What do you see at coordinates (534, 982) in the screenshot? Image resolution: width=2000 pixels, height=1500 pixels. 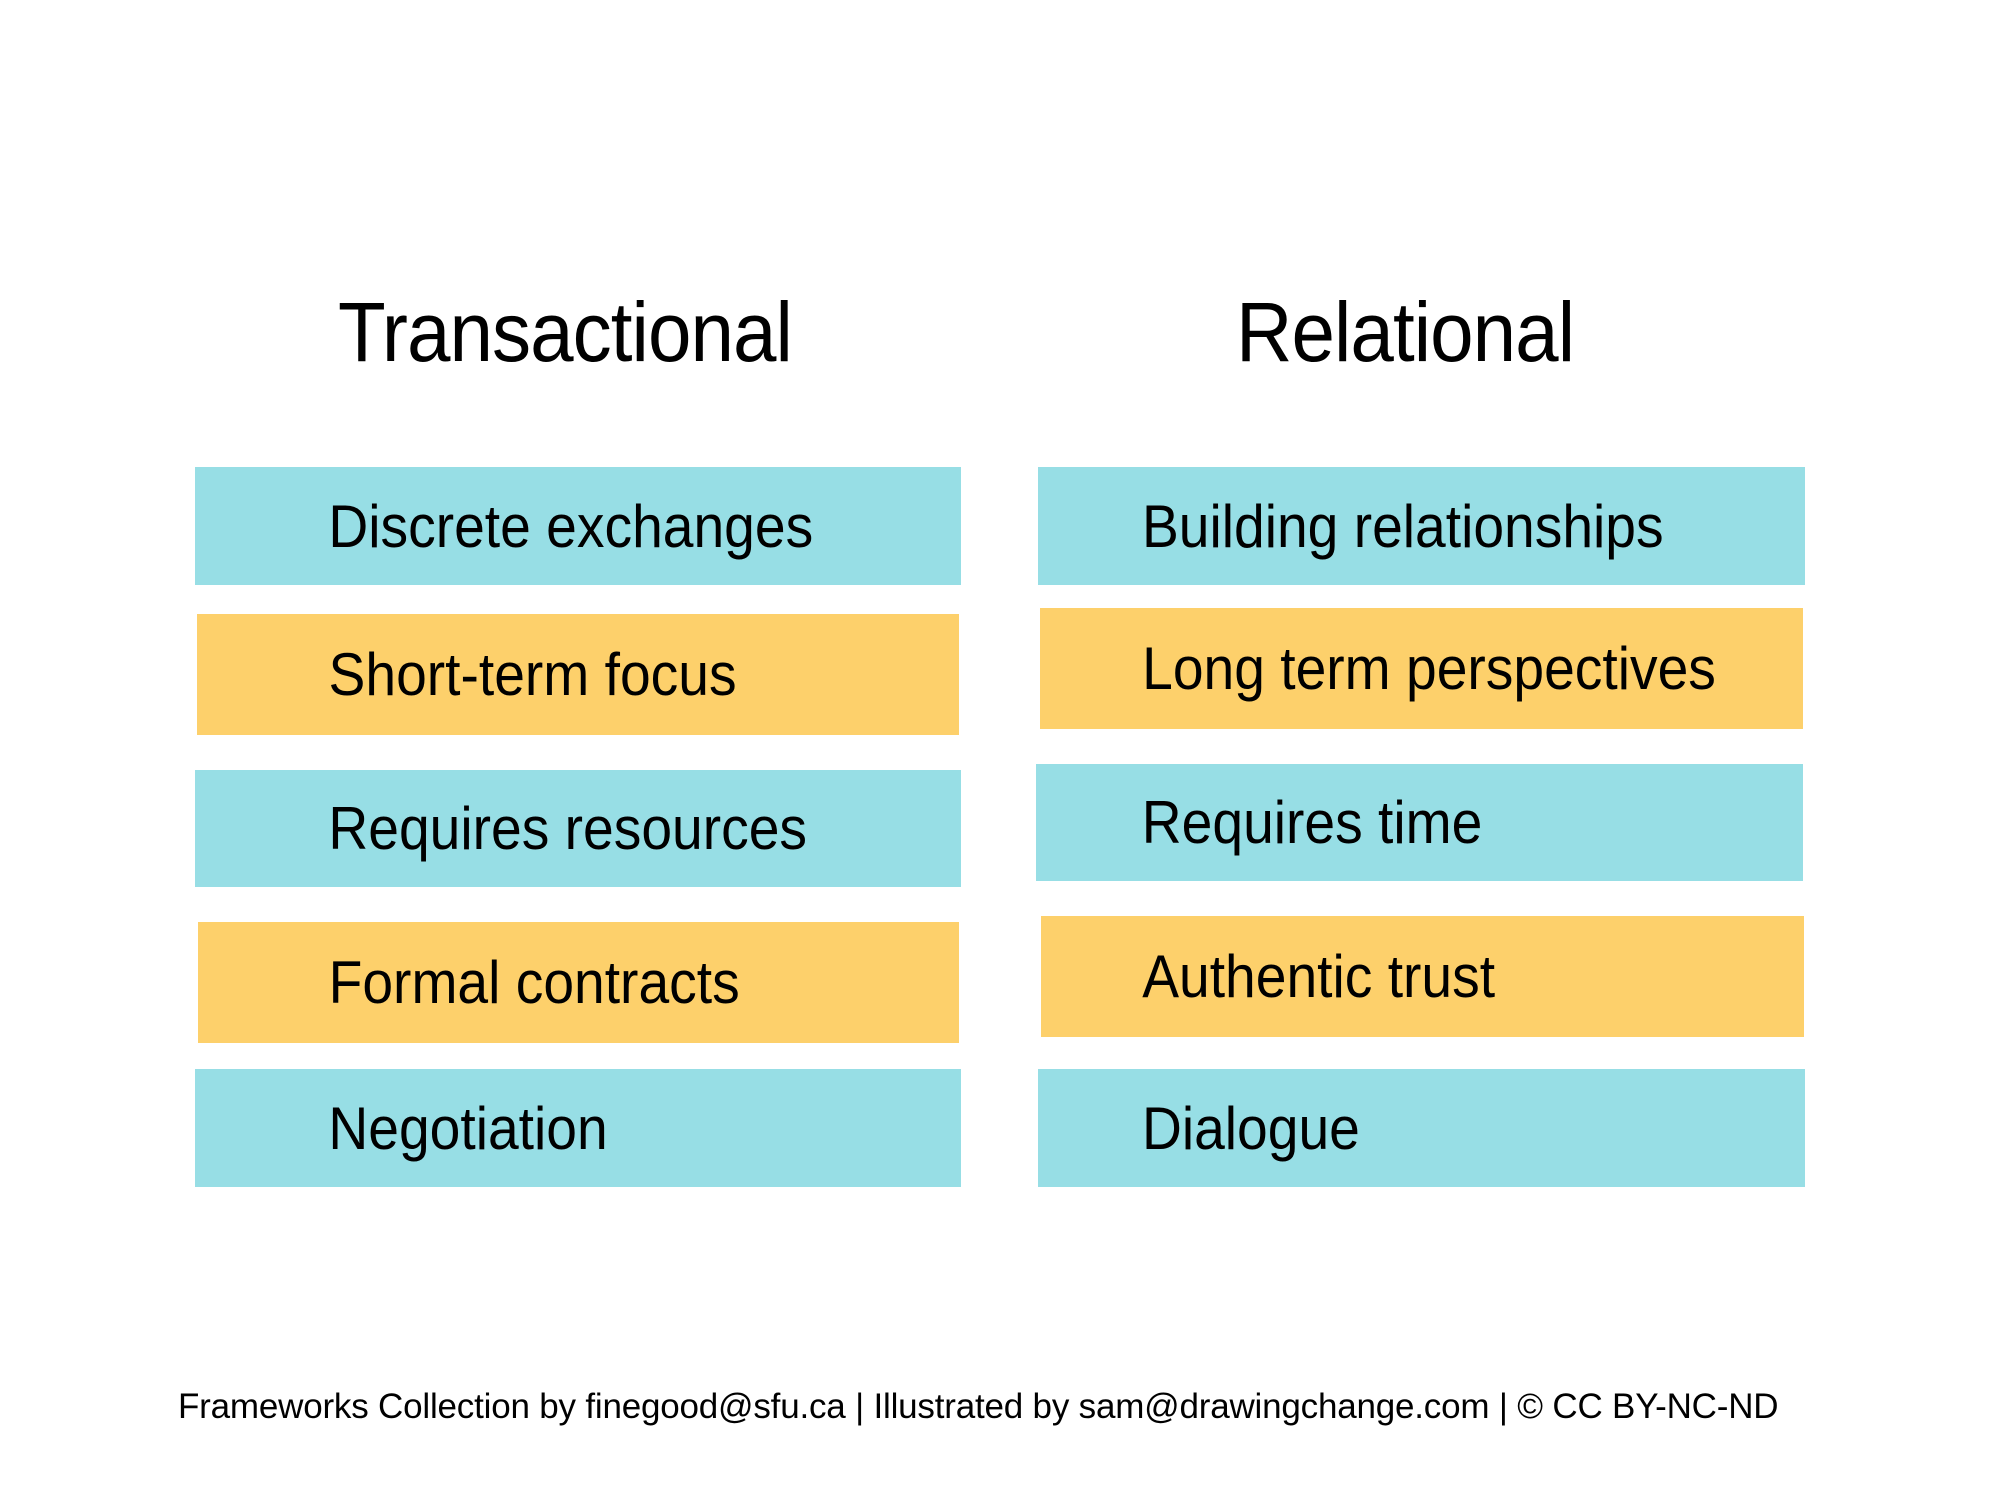 I see `item-label: Formal contracts` at bounding box center [534, 982].